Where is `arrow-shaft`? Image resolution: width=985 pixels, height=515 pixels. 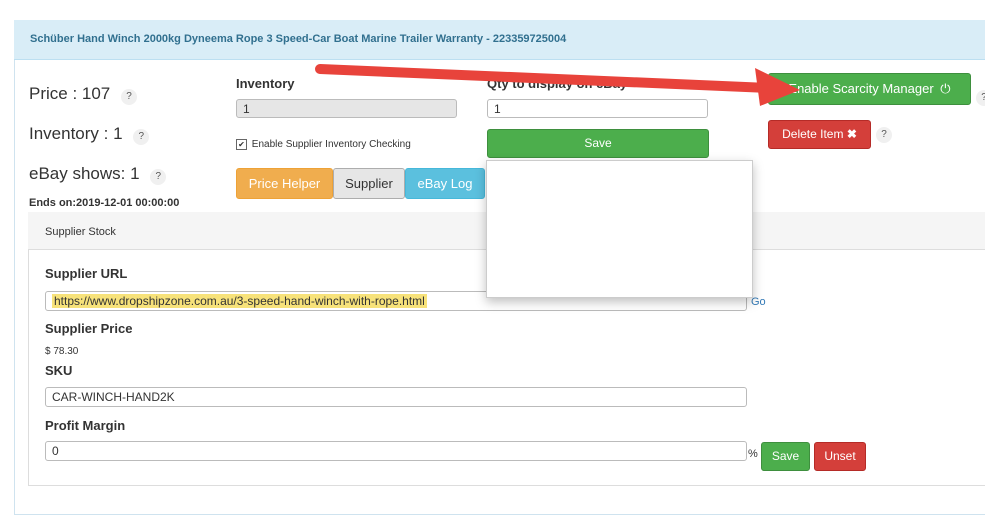 arrow-shaft is located at coordinates (545, 78).